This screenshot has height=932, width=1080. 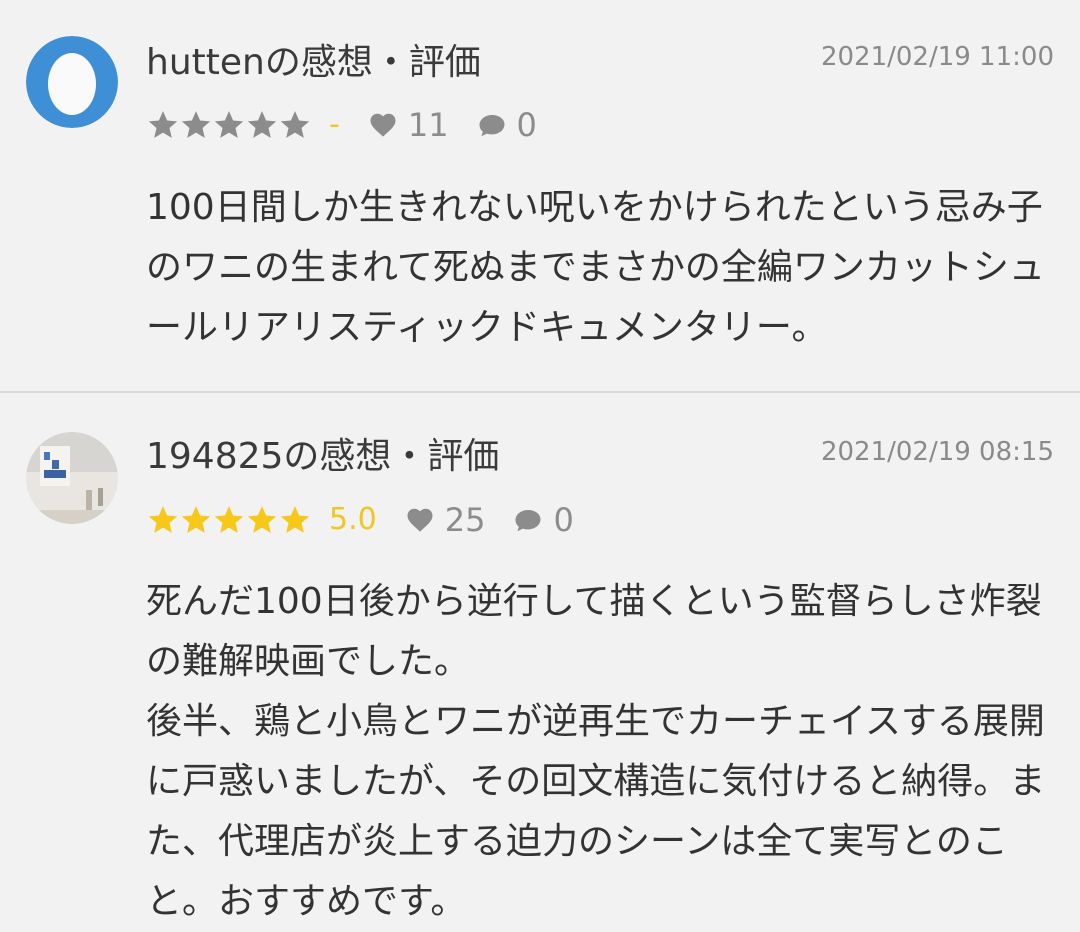 I want to click on review-meta: 5.0 25 0, so click(x=360, y=520).